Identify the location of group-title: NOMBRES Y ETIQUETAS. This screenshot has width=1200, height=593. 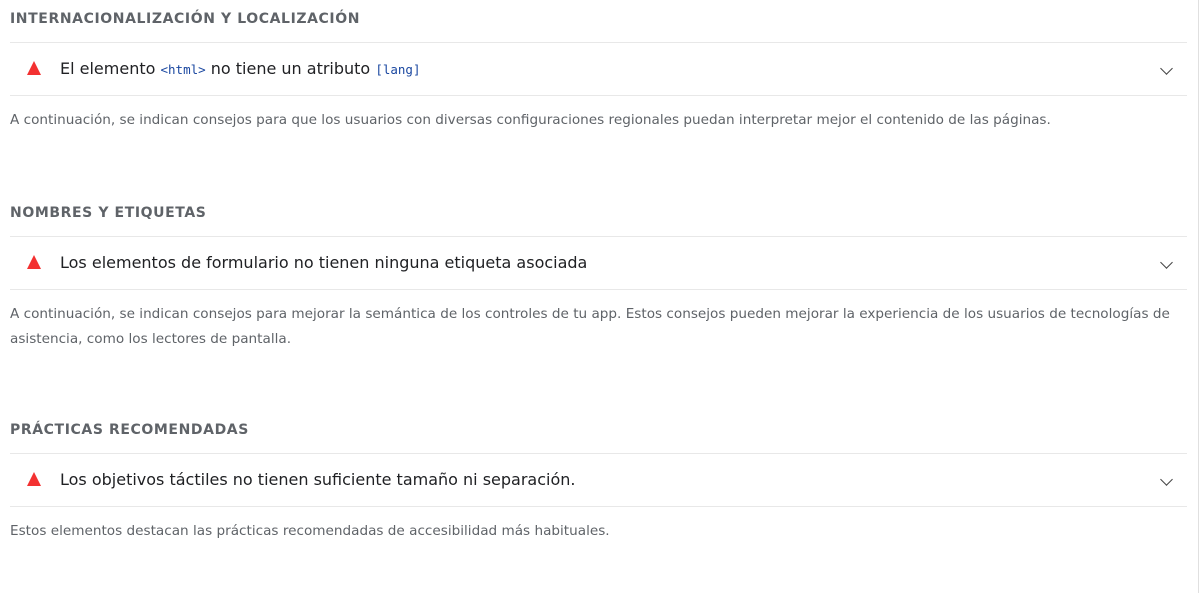
(108, 213).